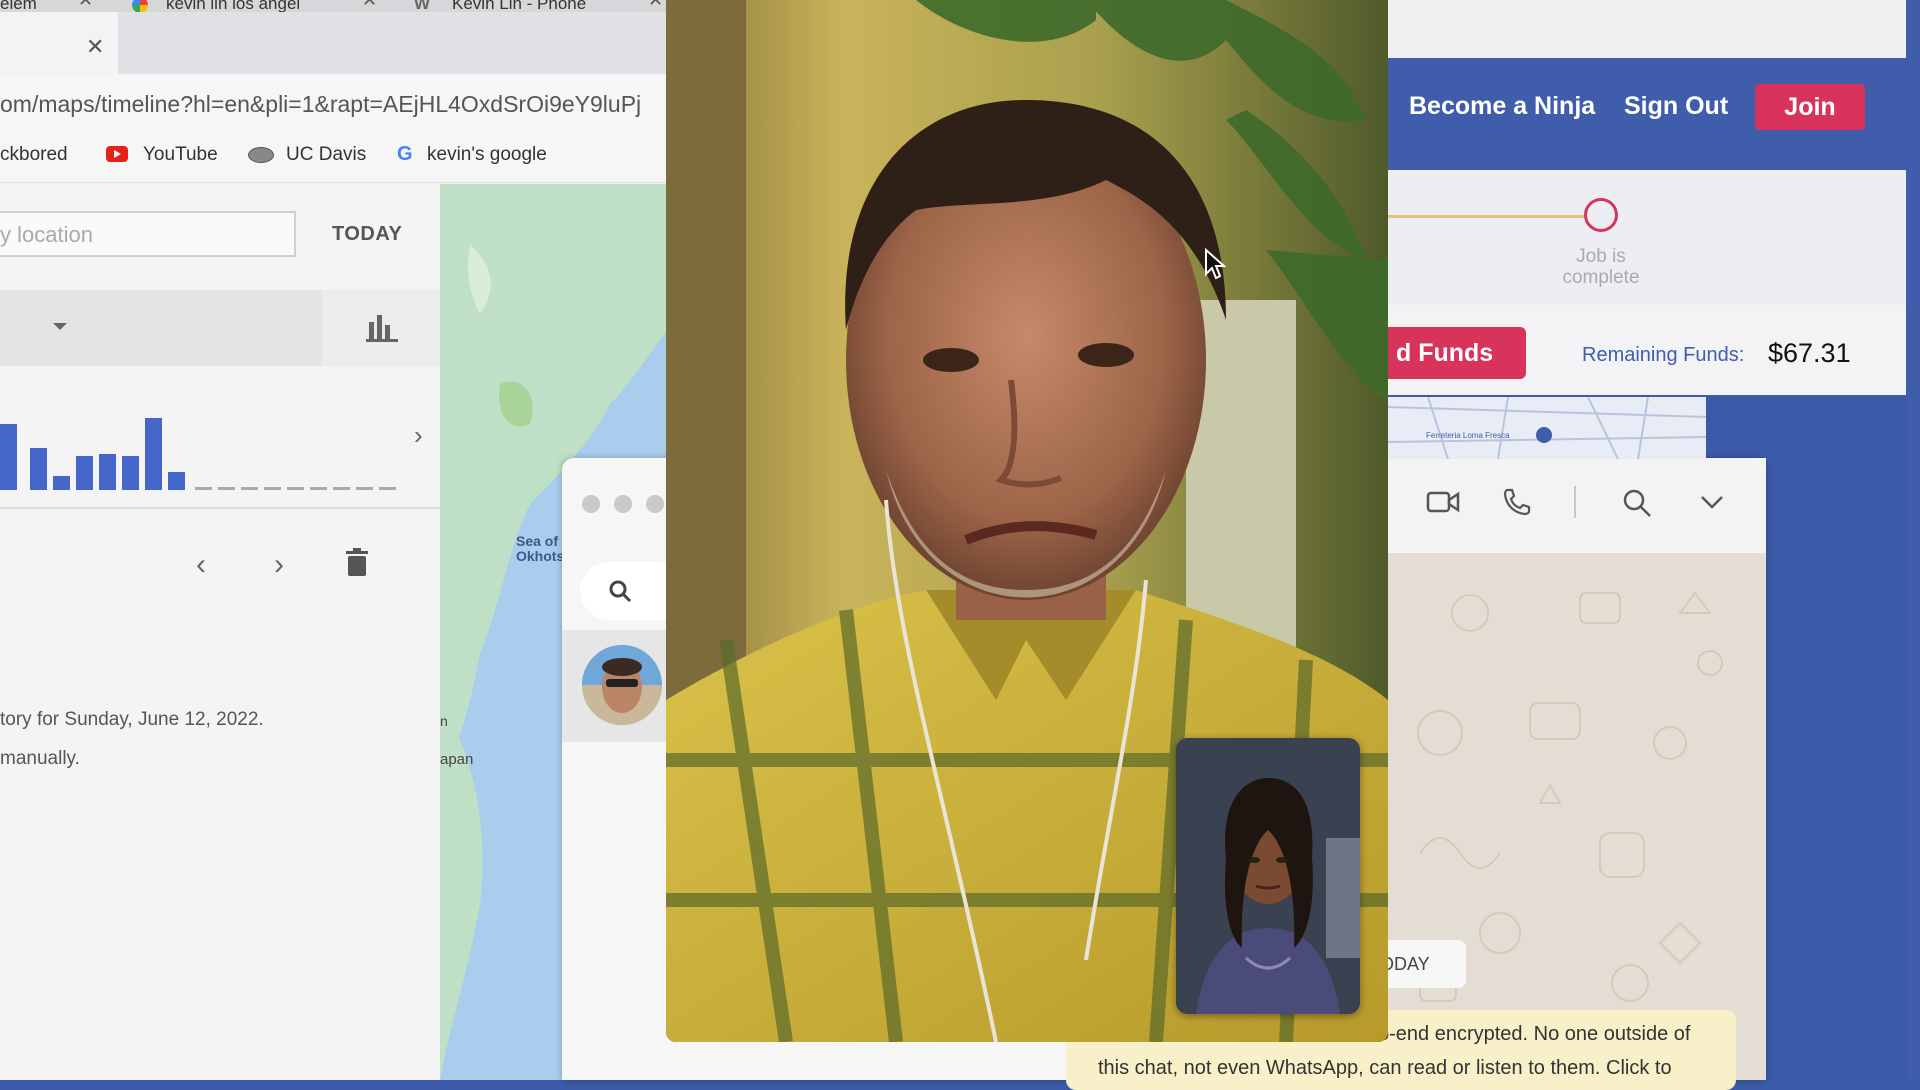 The height and width of the screenshot is (1090, 1920). Describe the element at coordinates (200, 430) in the screenshot. I see `daily-histogram` at that location.